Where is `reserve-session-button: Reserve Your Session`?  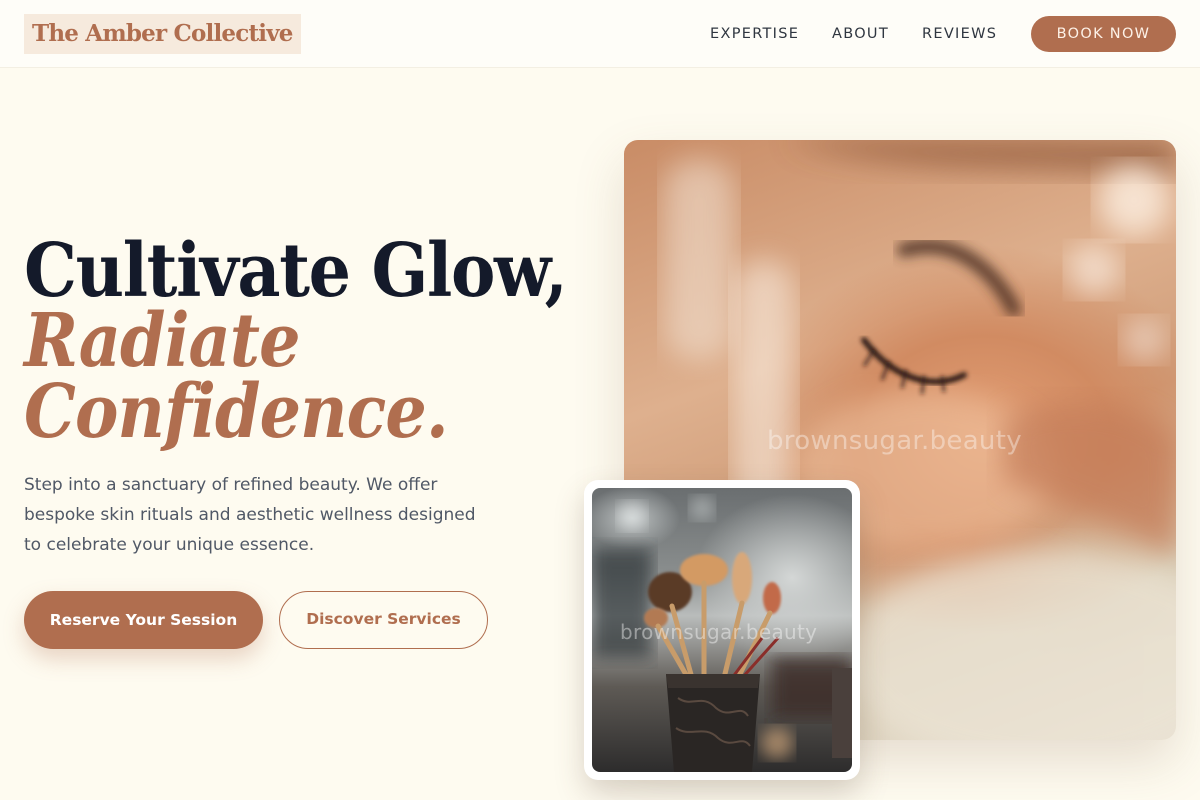
reserve-session-button: Reserve Your Session is located at coordinates (143, 620).